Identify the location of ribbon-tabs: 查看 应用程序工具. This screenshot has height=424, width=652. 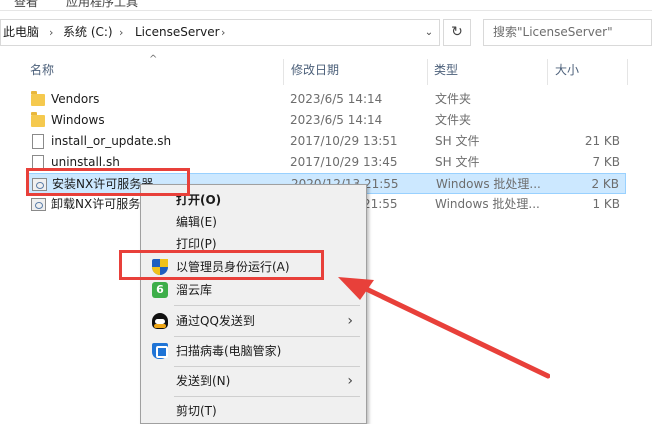
(326, 5).